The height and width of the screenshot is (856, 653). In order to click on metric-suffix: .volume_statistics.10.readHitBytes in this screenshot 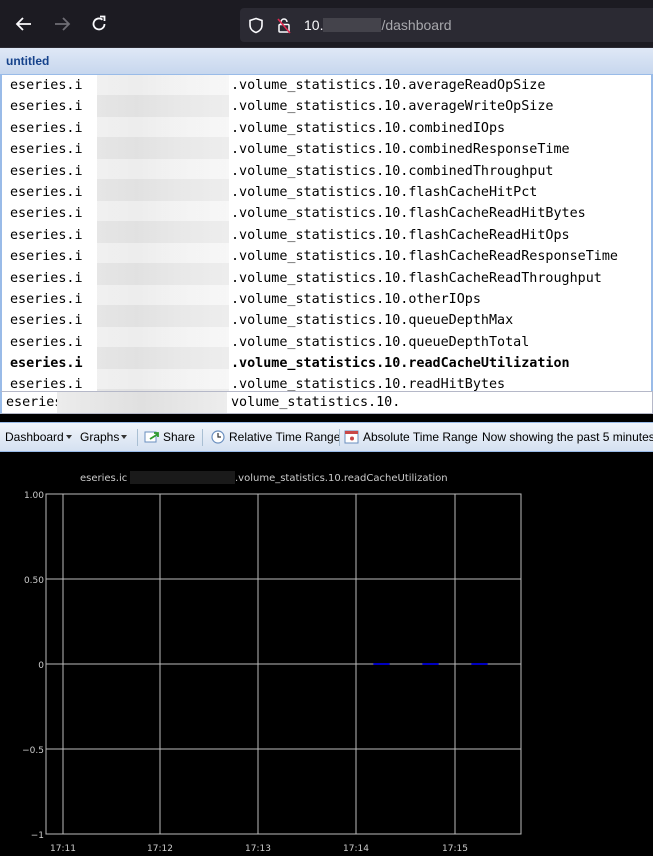, I will do `click(368, 384)`.